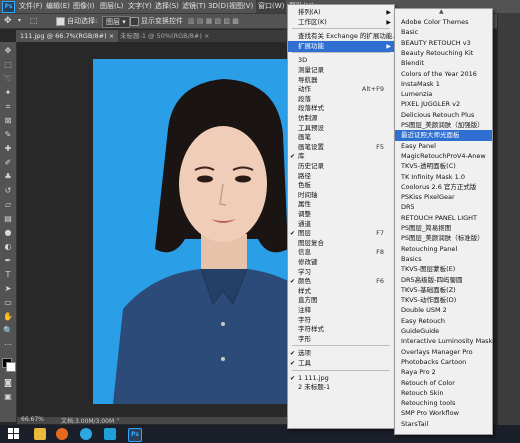 The image size is (520, 443). Describe the element at coordinates (113, 22) in the screenshot. I see `layer-select-value: 图层` at that location.